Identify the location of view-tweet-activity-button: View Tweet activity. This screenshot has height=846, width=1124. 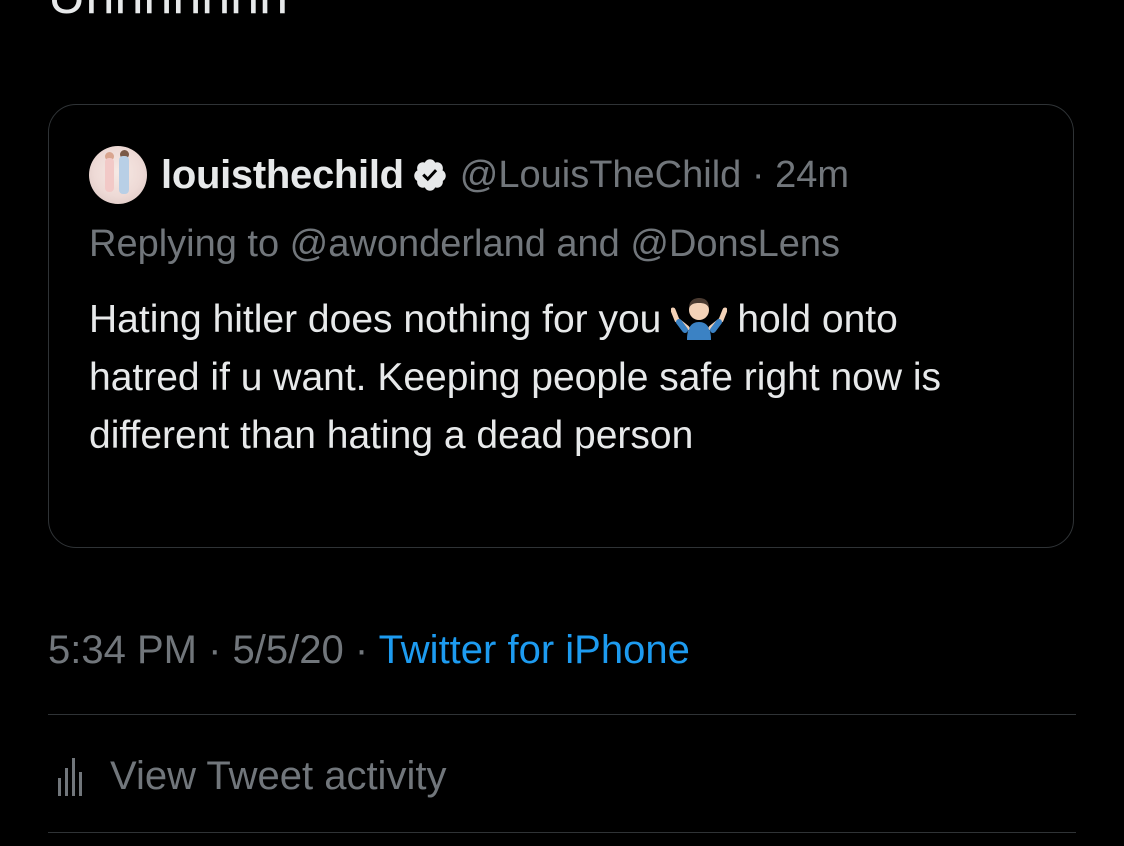
(251, 776).